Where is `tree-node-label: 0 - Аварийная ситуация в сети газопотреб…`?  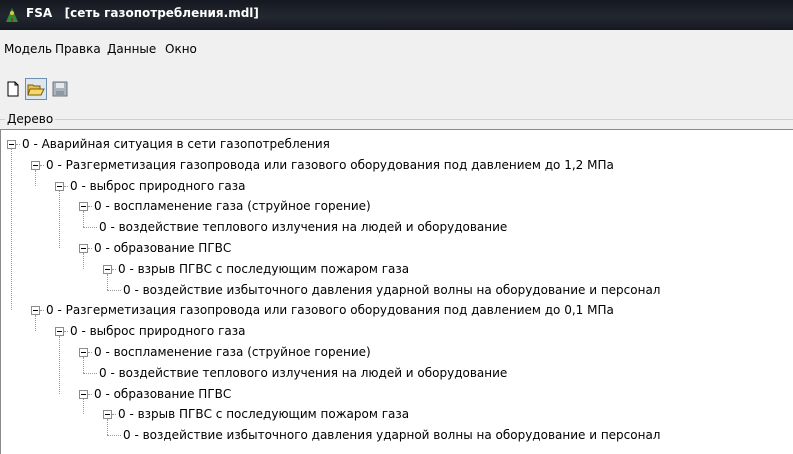 tree-node-label: 0 - Аварийная ситуация в сети газопотреб… is located at coordinates (176, 144).